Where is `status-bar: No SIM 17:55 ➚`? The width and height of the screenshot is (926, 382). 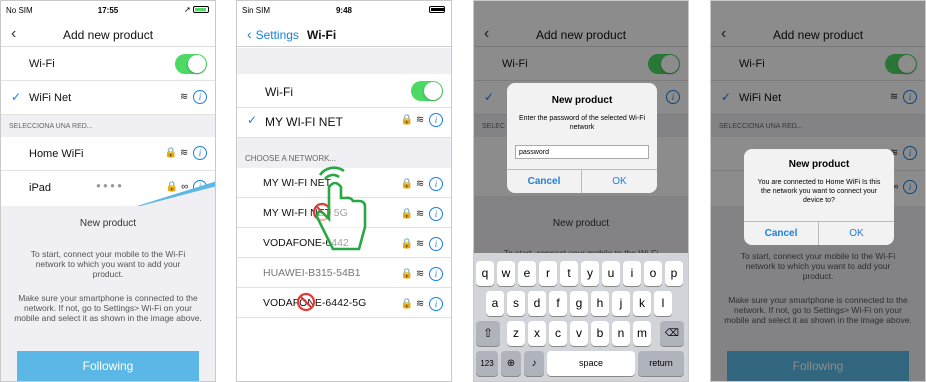 status-bar: No SIM 17:55 ➚ is located at coordinates (108, 12).